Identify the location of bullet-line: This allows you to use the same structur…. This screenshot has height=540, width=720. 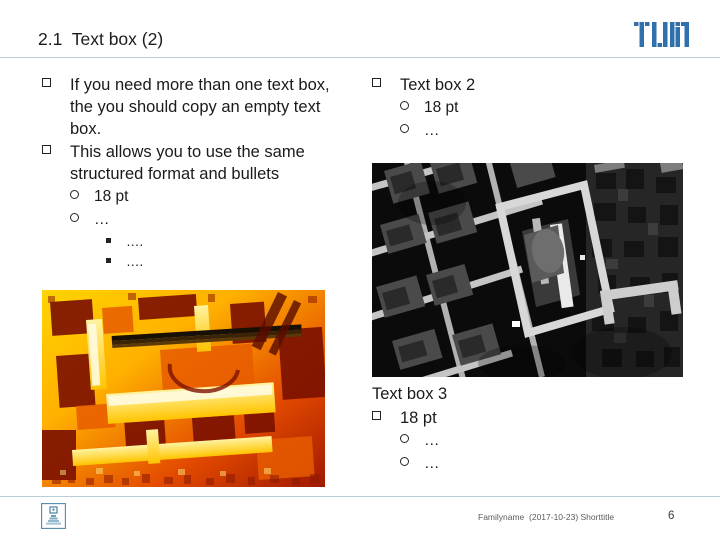
(197, 163).